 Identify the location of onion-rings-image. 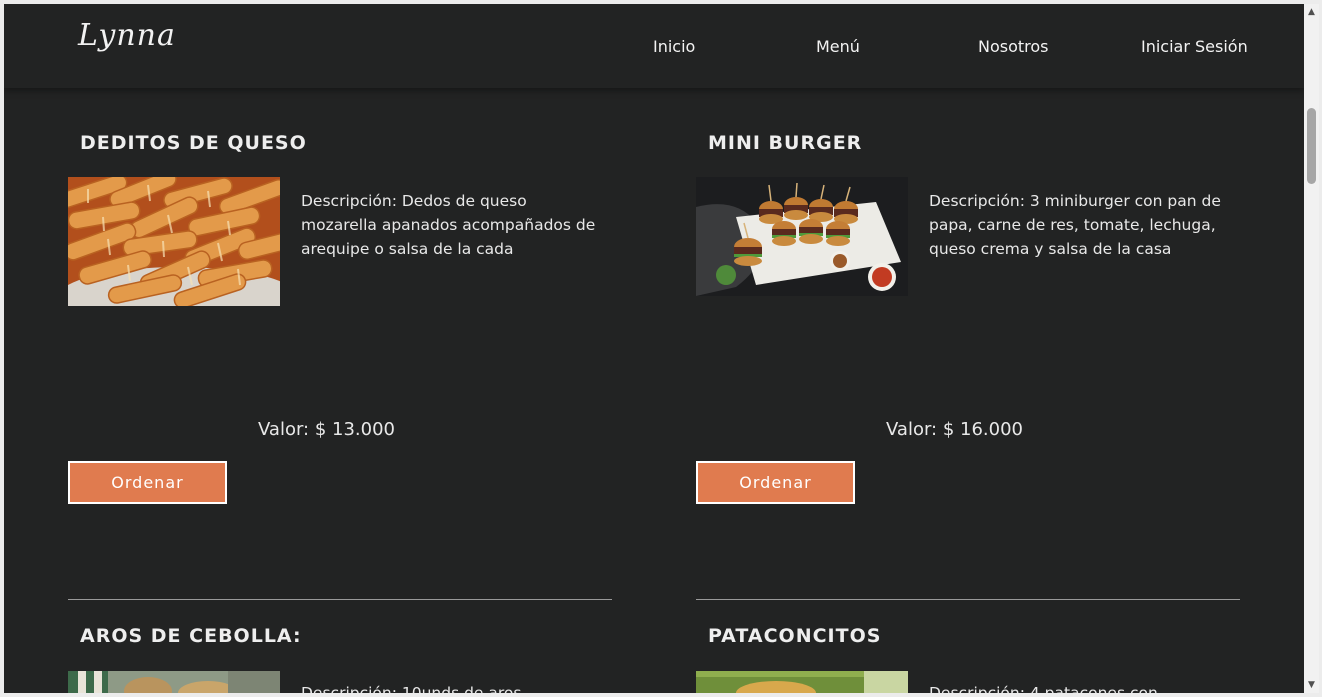
(174, 682).